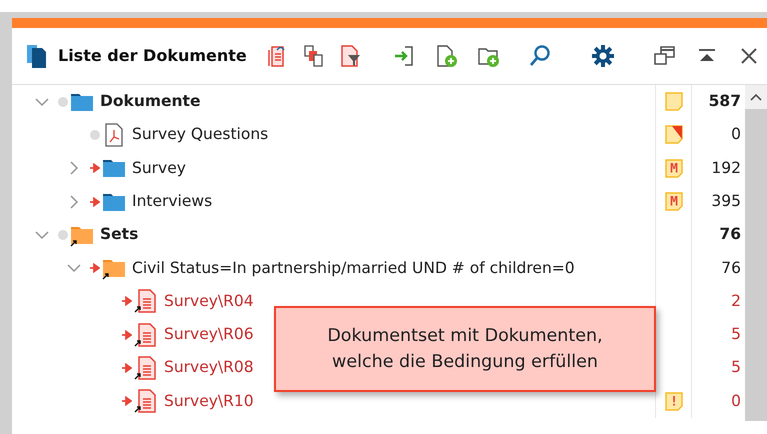 Image resolution: width=767 pixels, height=434 pixels. What do you see at coordinates (150, 102) in the screenshot?
I see `tree-item: Dokumente` at bounding box center [150, 102].